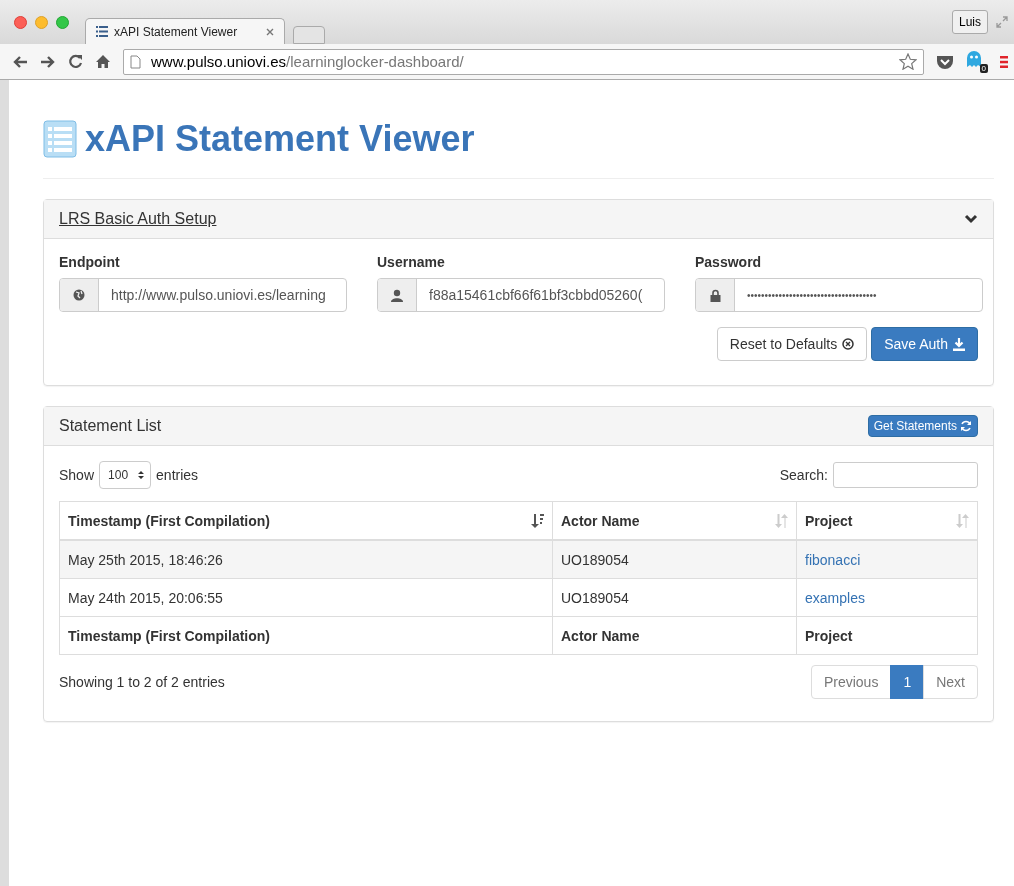 The image size is (1014, 886). What do you see at coordinates (203, 295) in the screenshot?
I see `input-field: http://www.pulso.uniovi.es/learning` at bounding box center [203, 295].